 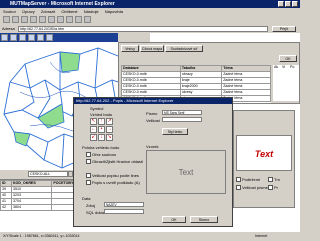 What do you see at coordinates (95, 212) in the screenshot?
I see `sql-label: SQL dotaz` at bounding box center [95, 212].